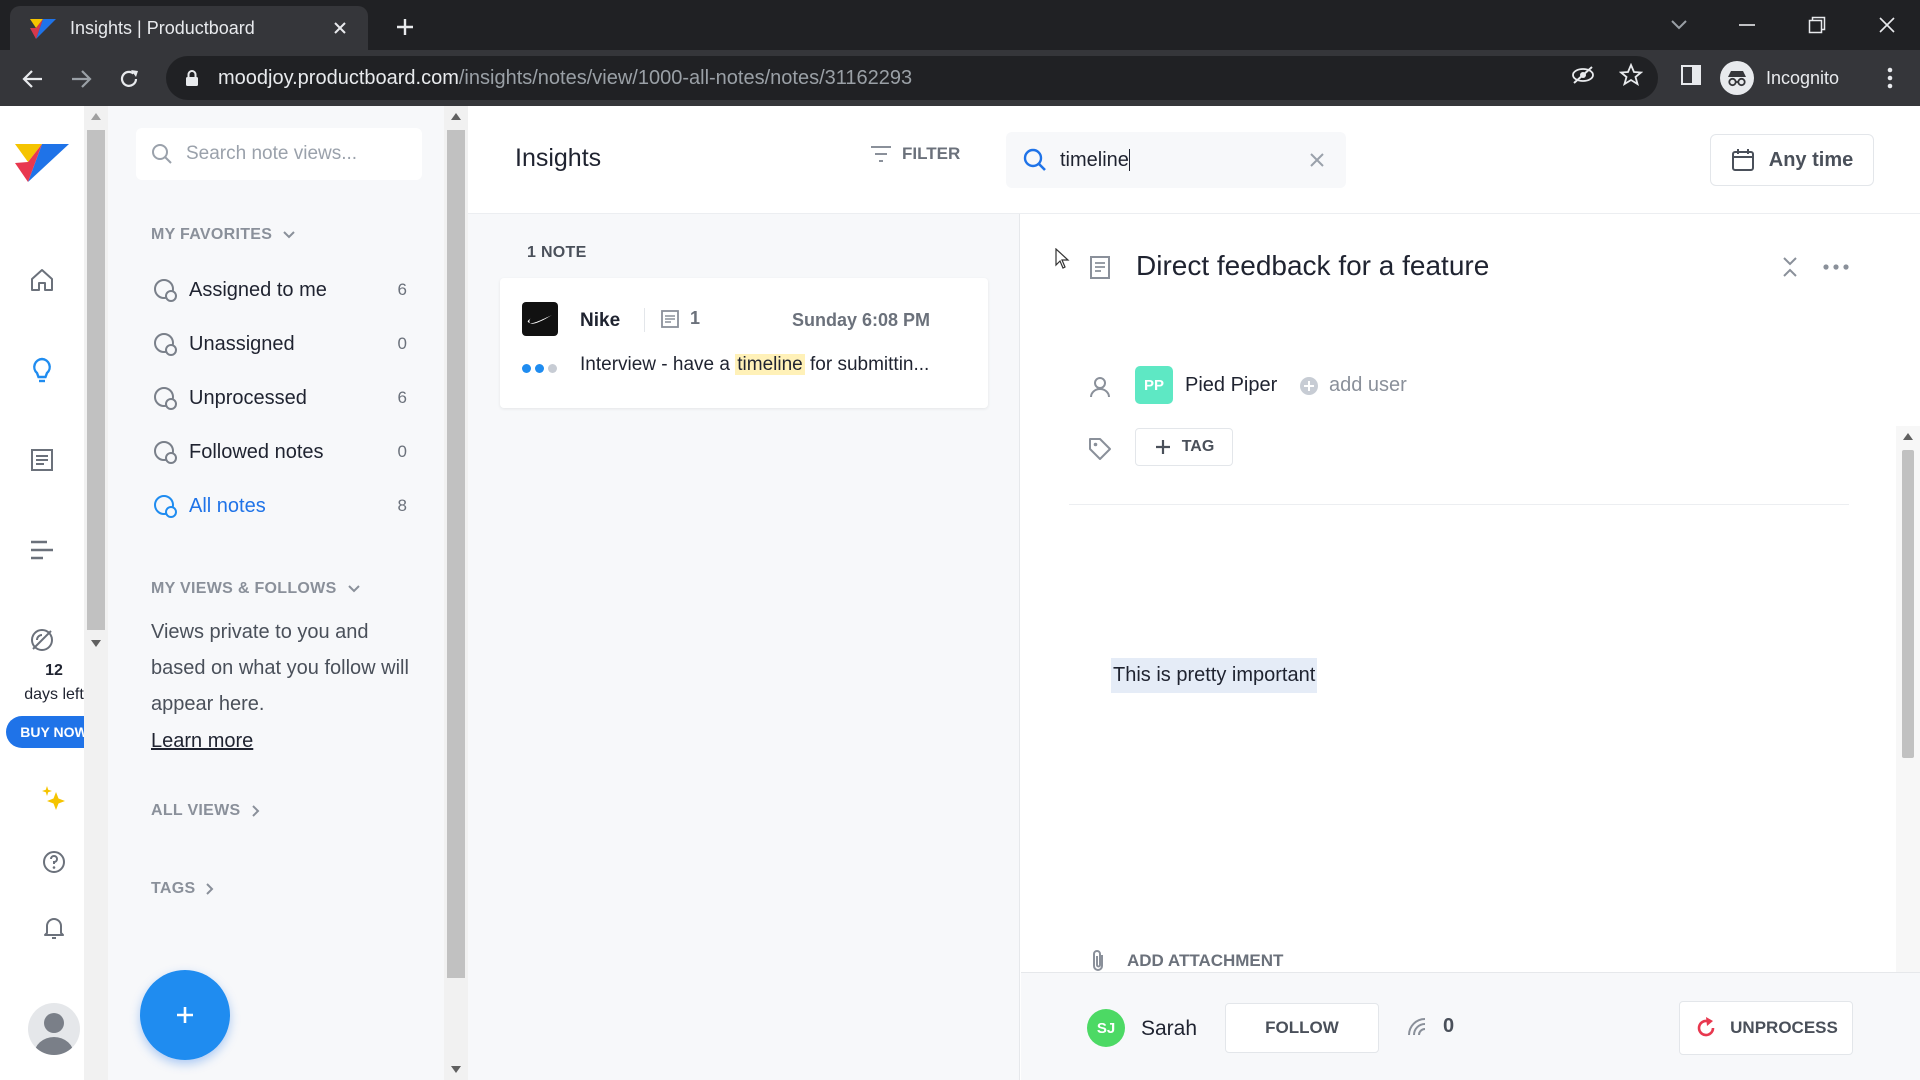  Describe the element at coordinates (189, 28) in the screenshot. I see `browser-tab: Insights | Productboard` at that location.